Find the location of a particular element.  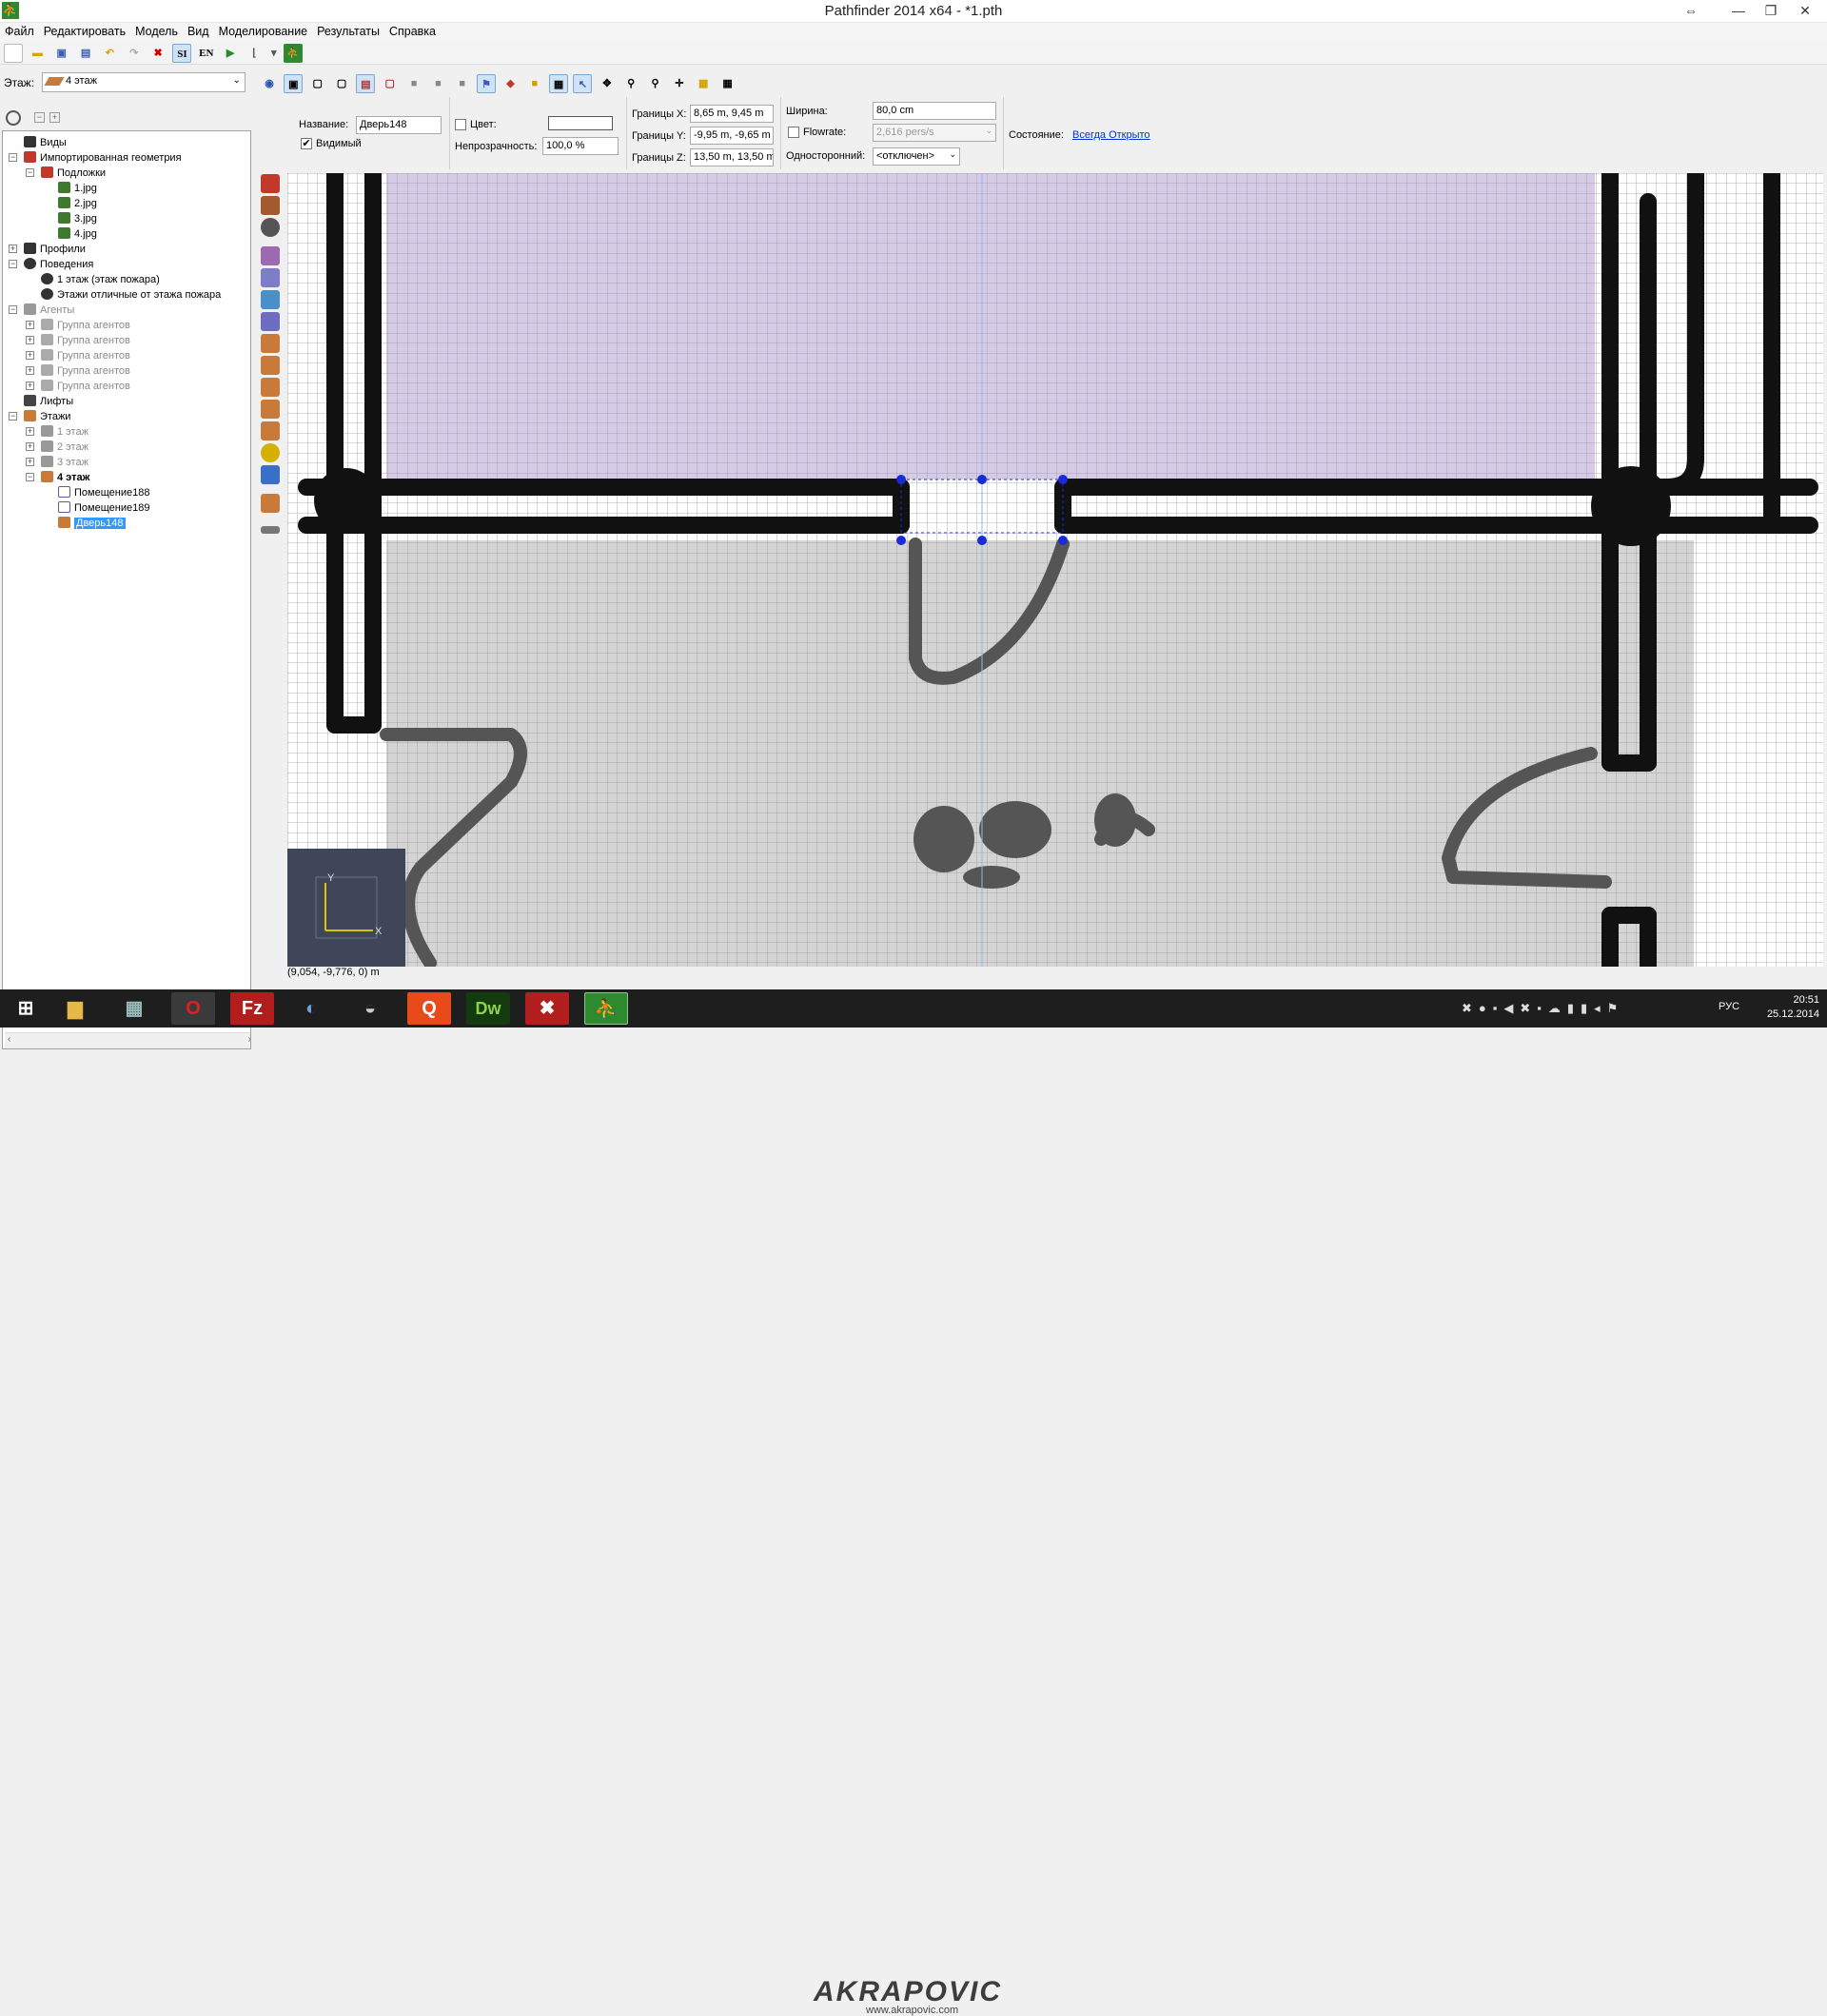

globe-icon: ◉ is located at coordinates (269, 83).